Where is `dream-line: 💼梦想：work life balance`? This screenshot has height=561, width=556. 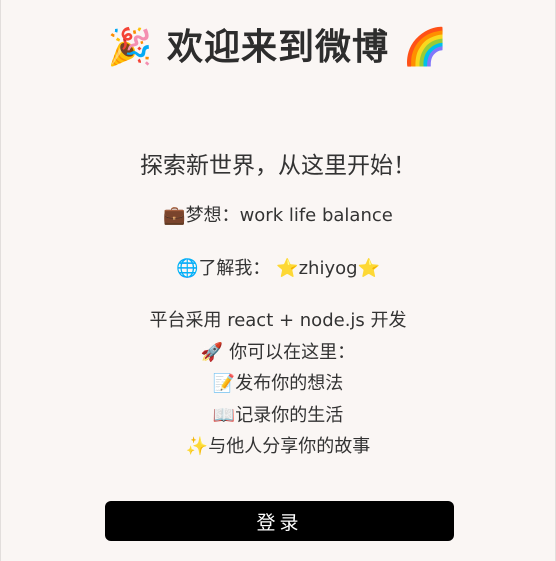
dream-line: 💼梦想：work life balance is located at coordinates (278, 216).